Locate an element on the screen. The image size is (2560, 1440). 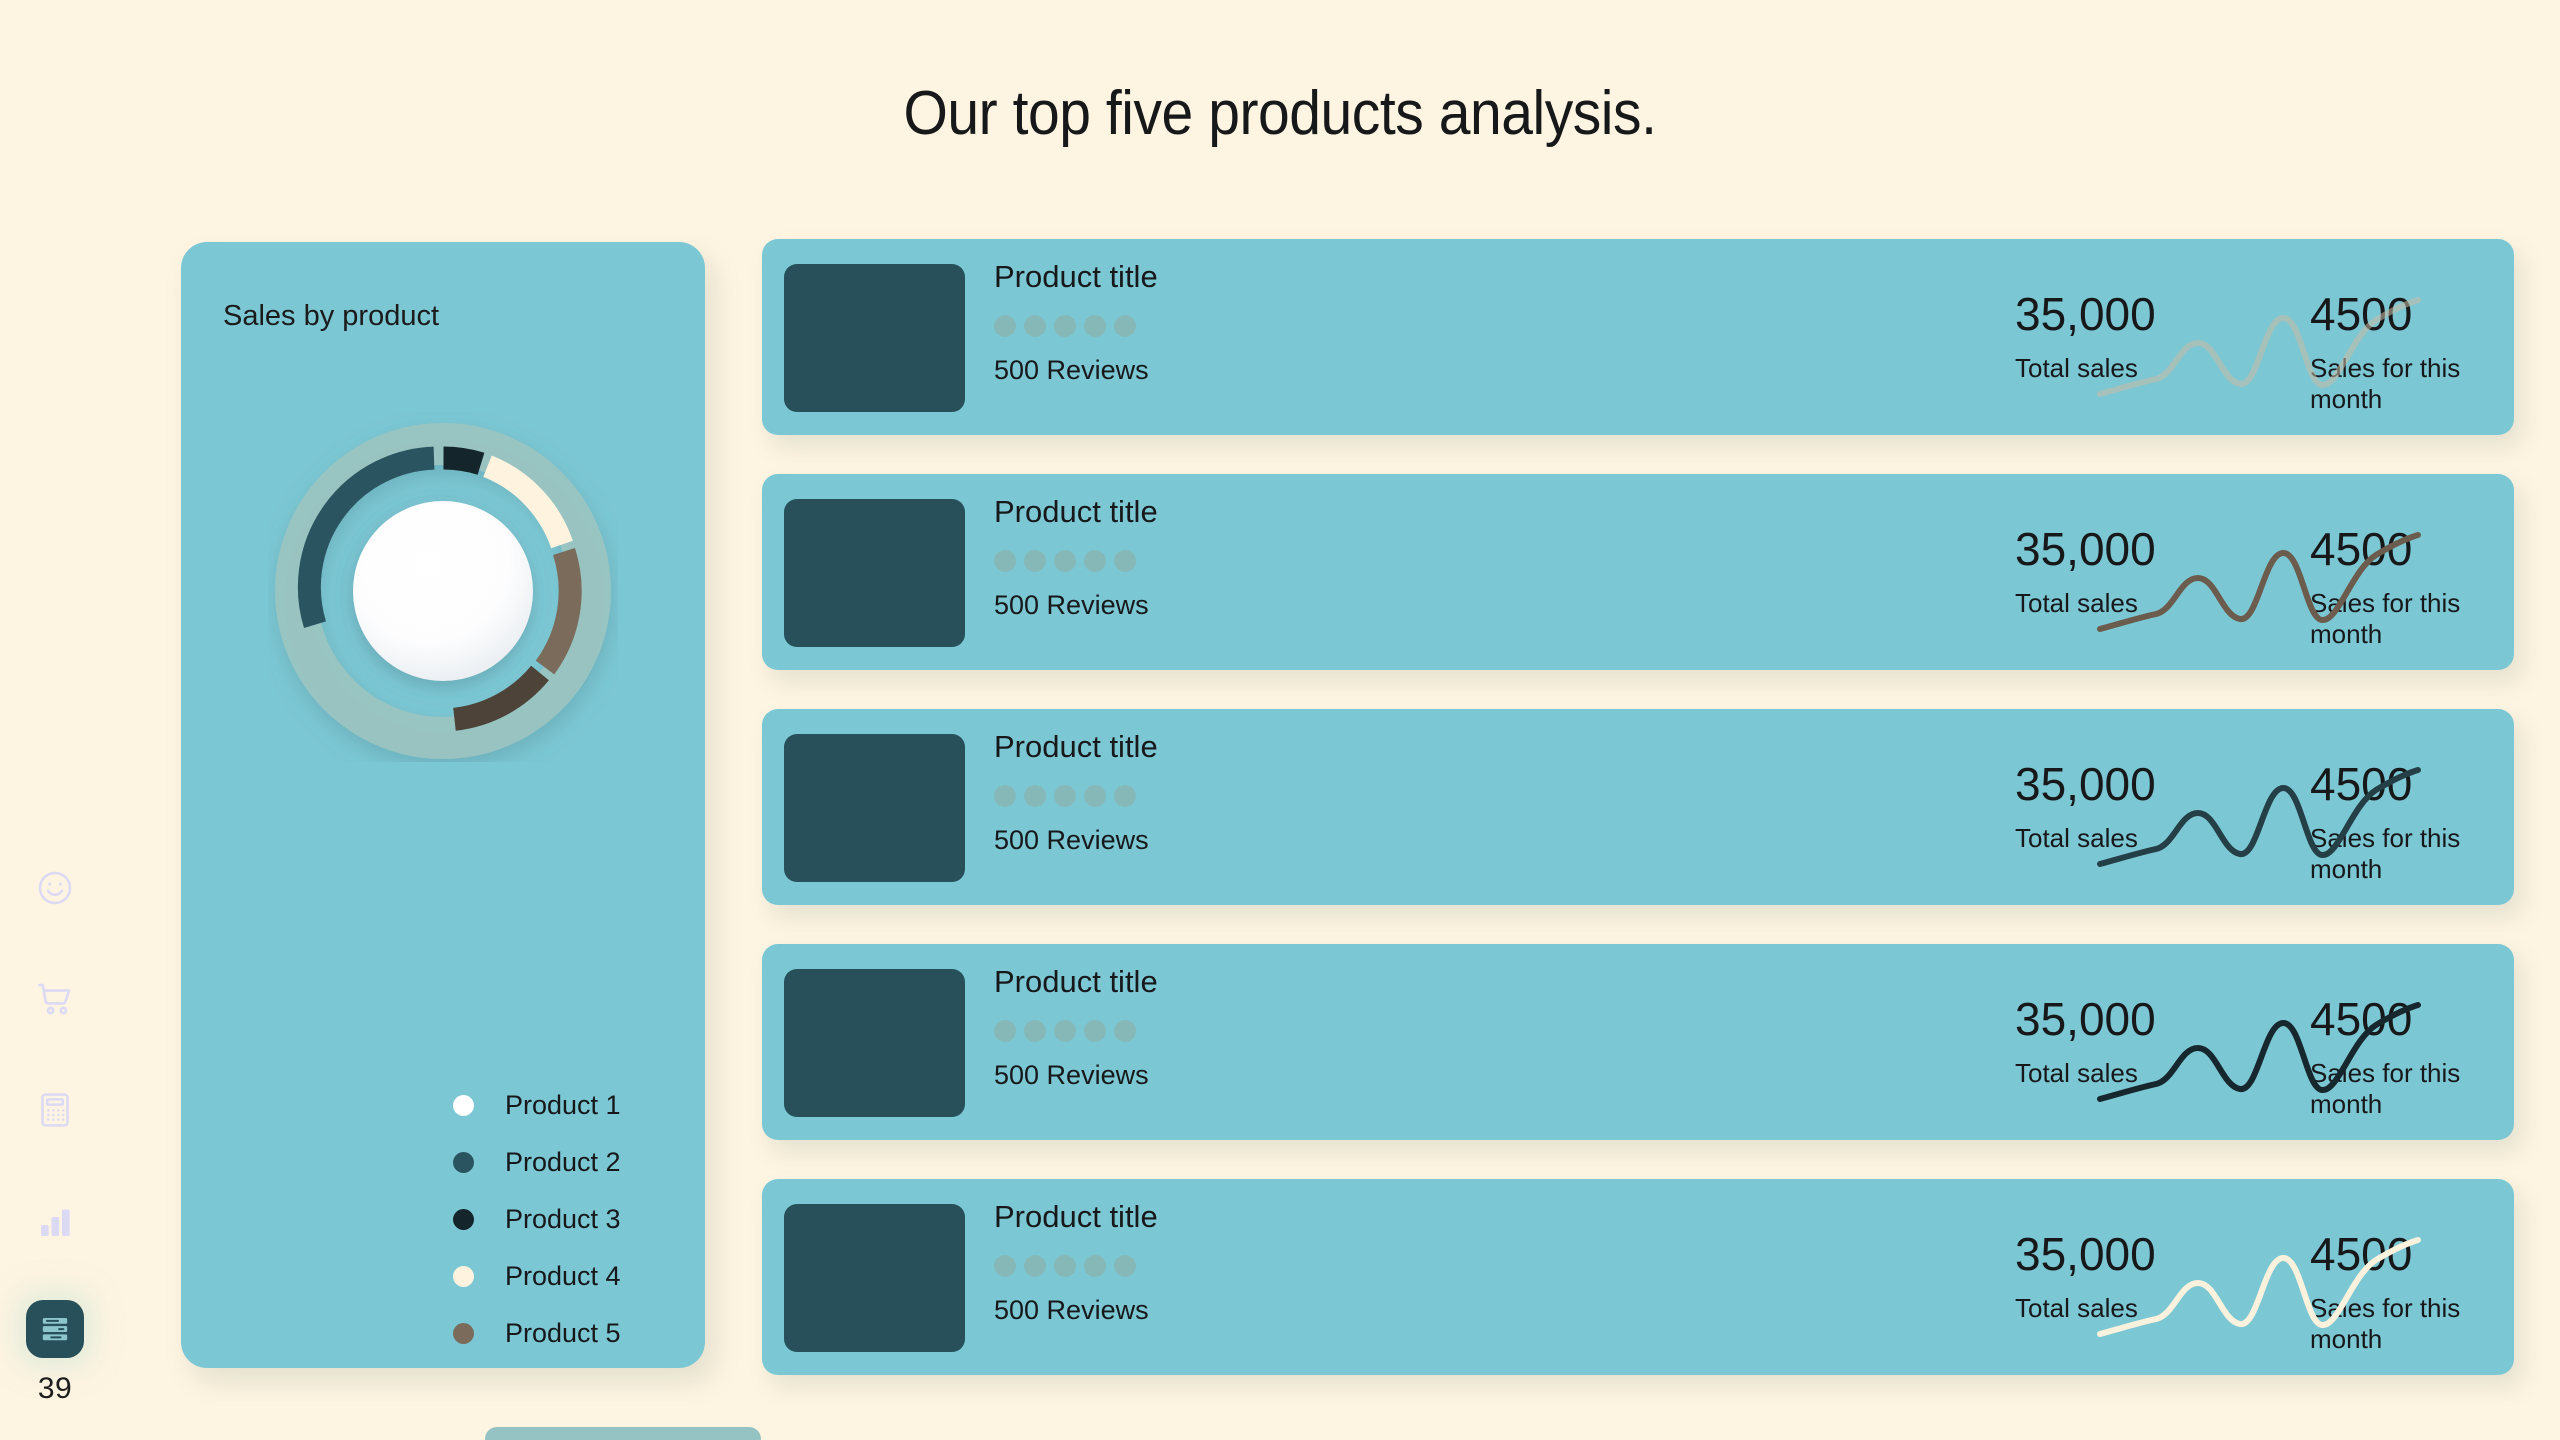
legend-item: Product 3 is located at coordinates (603, 1219).